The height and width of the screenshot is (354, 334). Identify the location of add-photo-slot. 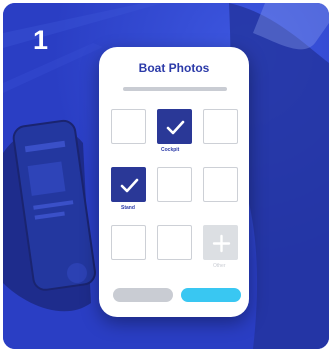
(220, 242).